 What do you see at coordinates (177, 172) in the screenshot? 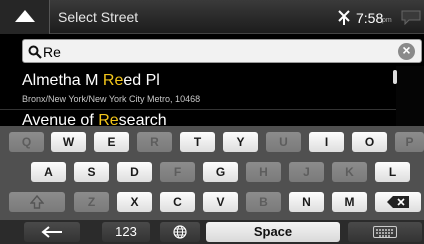
I see `key-f: F` at bounding box center [177, 172].